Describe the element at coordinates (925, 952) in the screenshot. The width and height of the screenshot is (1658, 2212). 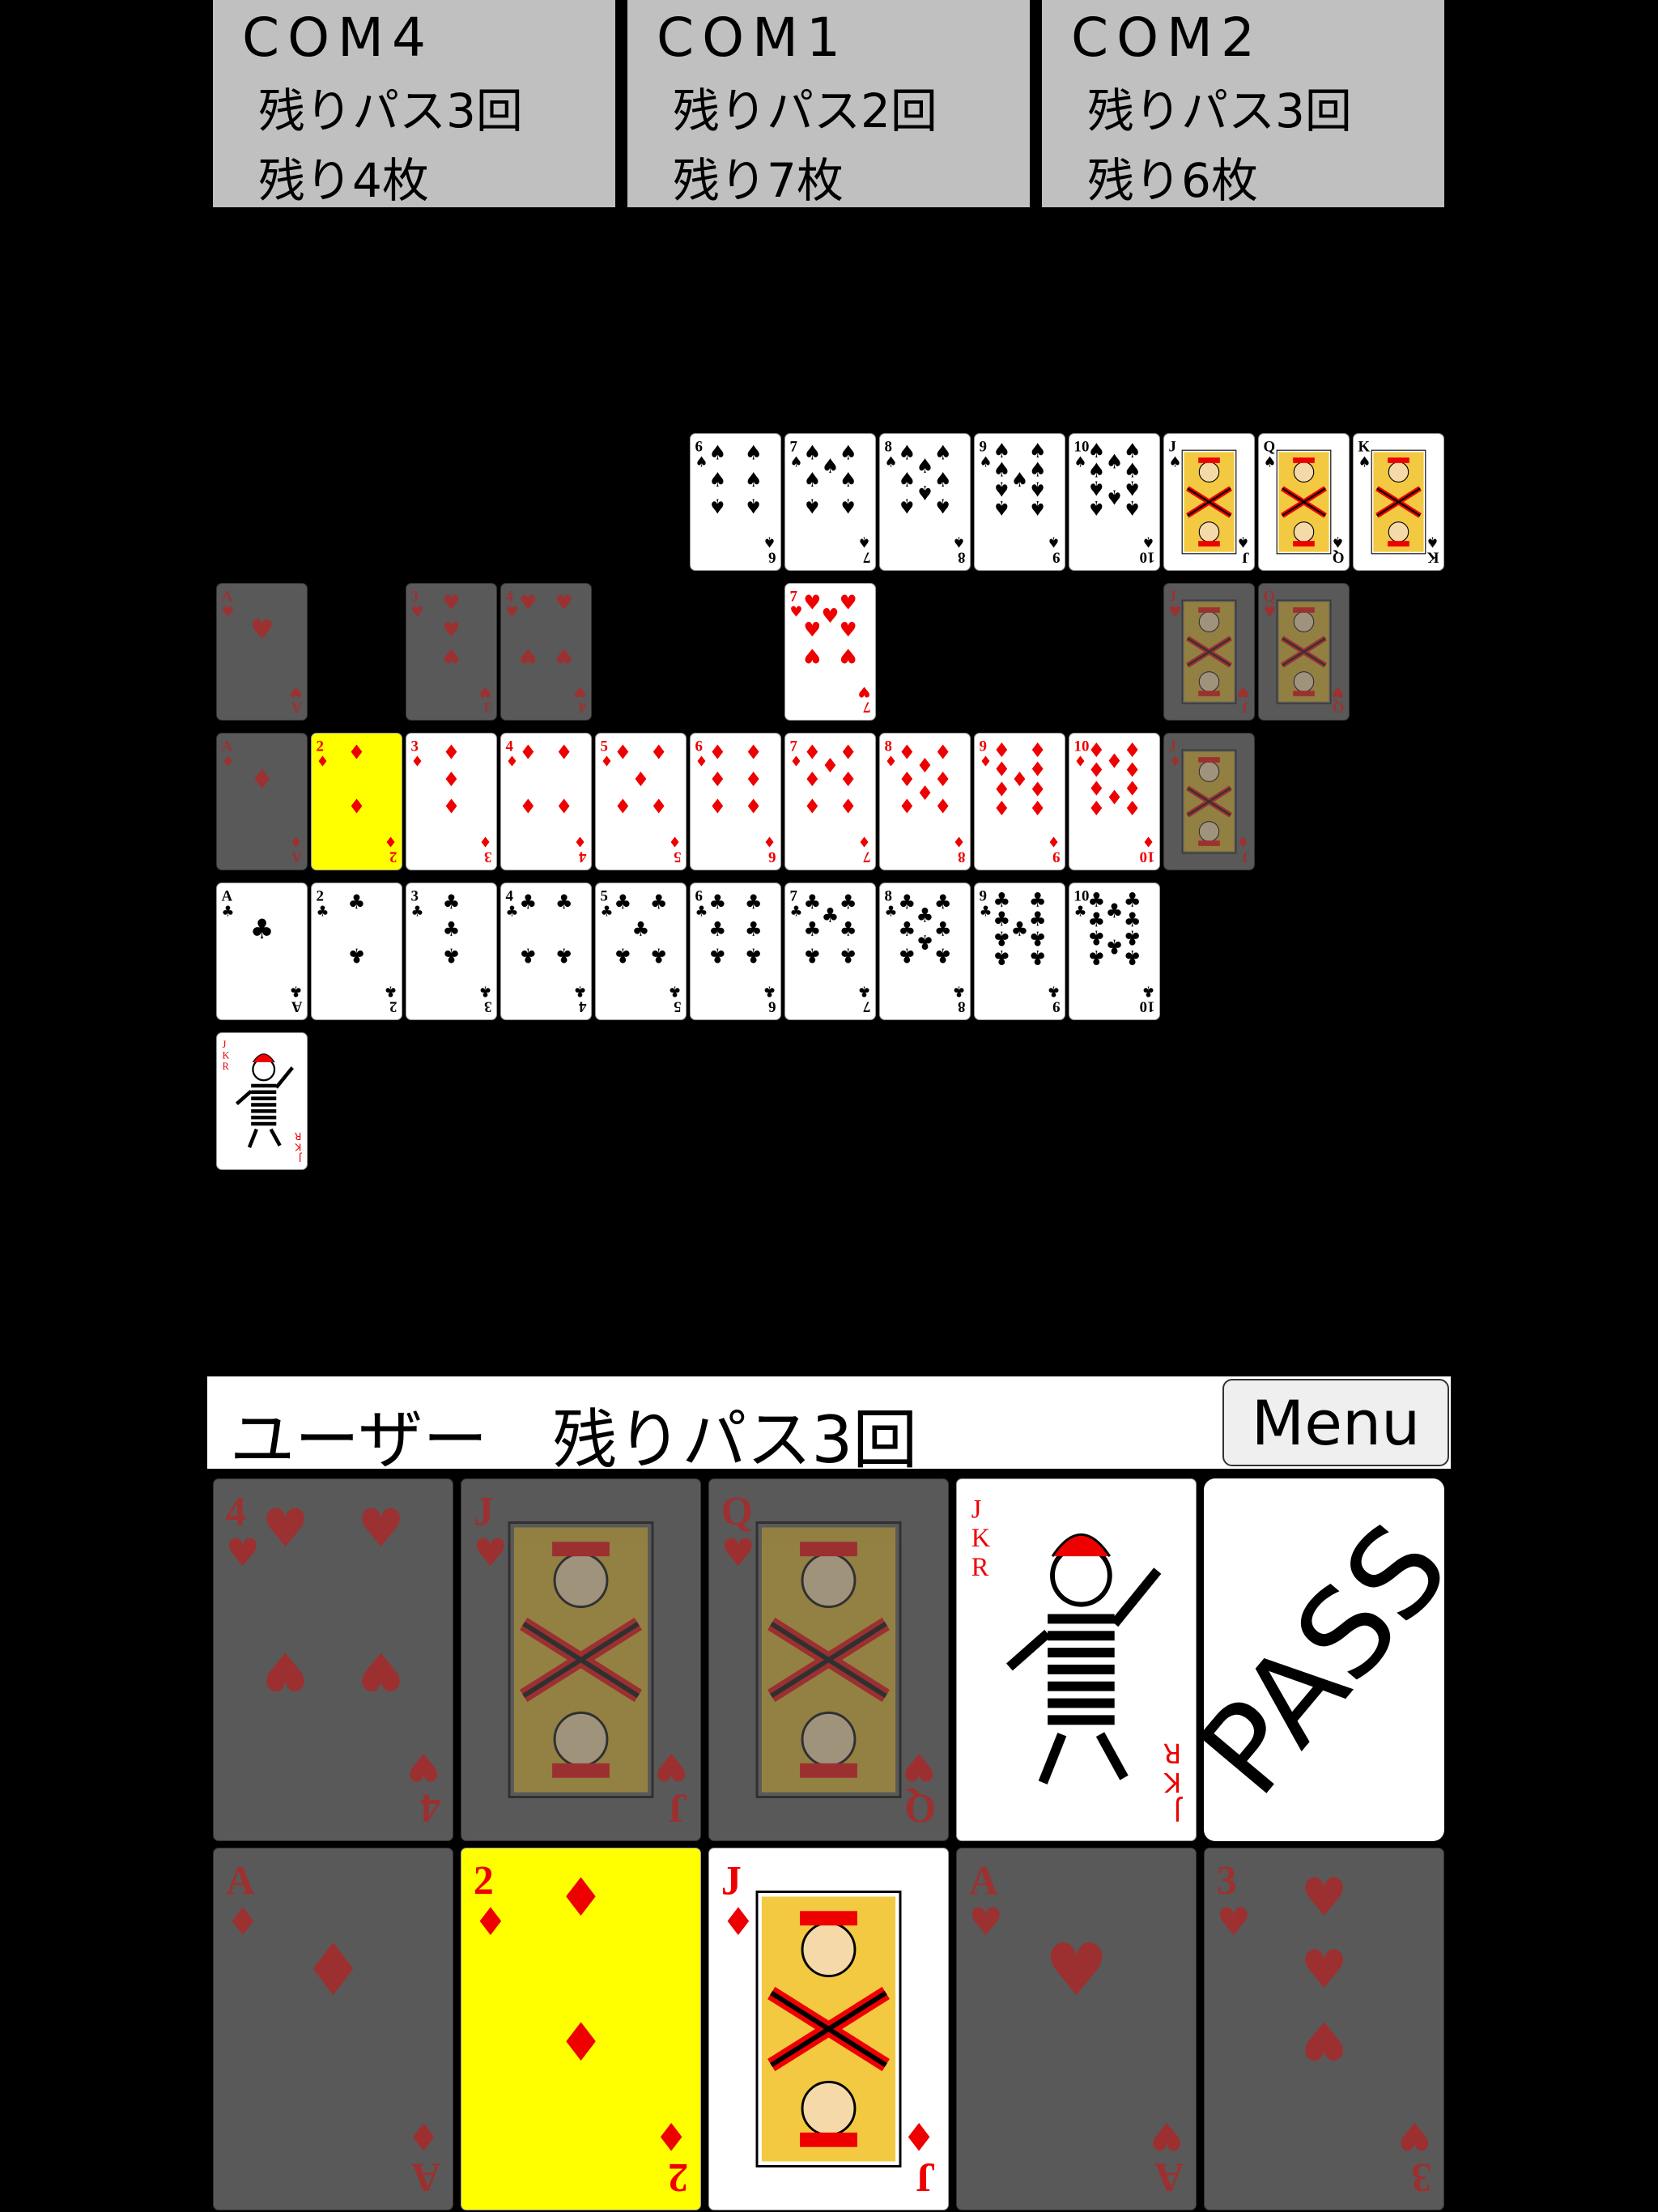
I see `board-card-8-clubs: 8 ♣ 8 ♣ ♣ ♣ ♣ ♣ ♣ ♣ ♣ ♣` at that location.